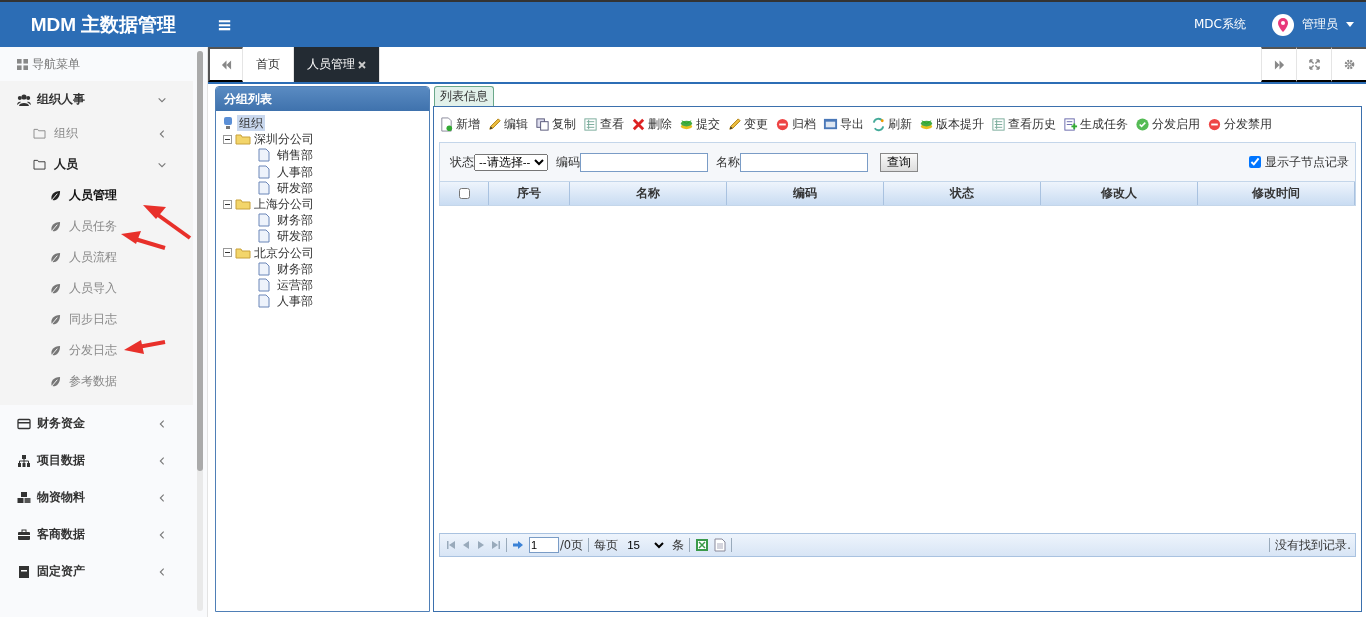  What do you see at coordinates (1350, 24) in the screenshot?
I see `caret-icon` at bounding box center [1350, 24].